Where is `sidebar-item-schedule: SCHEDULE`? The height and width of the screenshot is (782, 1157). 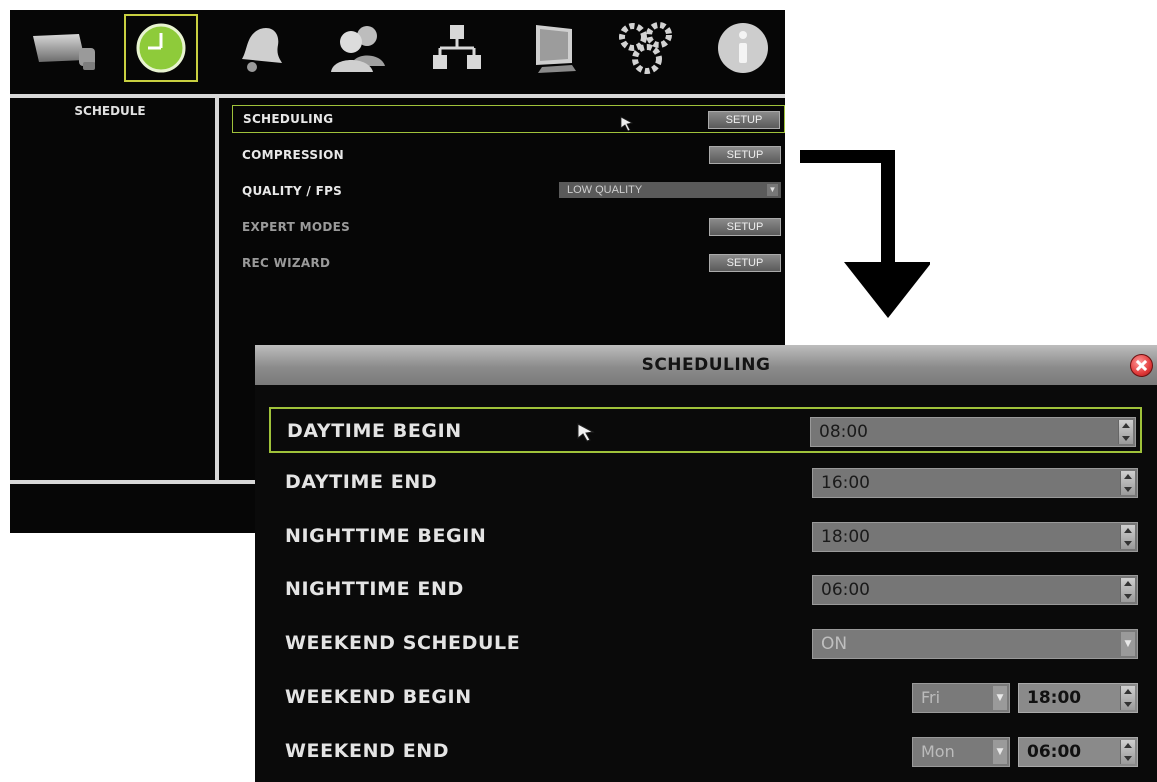 sidebar-item-schedule: SCHEDULE is located at coordinates (110, 111).